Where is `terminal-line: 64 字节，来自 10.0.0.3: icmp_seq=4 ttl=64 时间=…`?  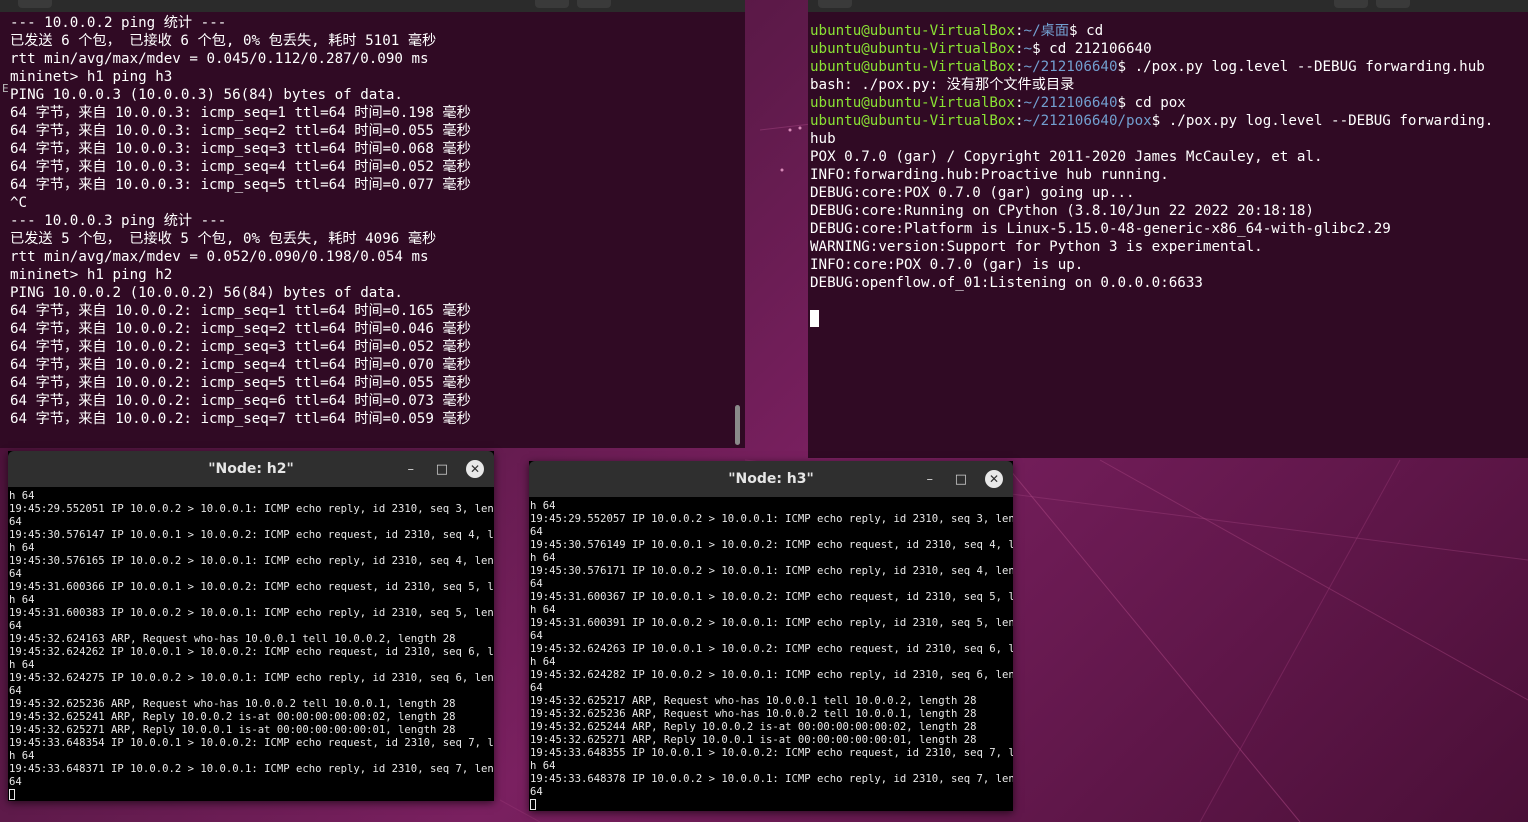
terminal-line: 64 字节，来自 10.0.0.3: icmp_seq=4 ttl=64 时间=… is located at coordinates (240, 167).